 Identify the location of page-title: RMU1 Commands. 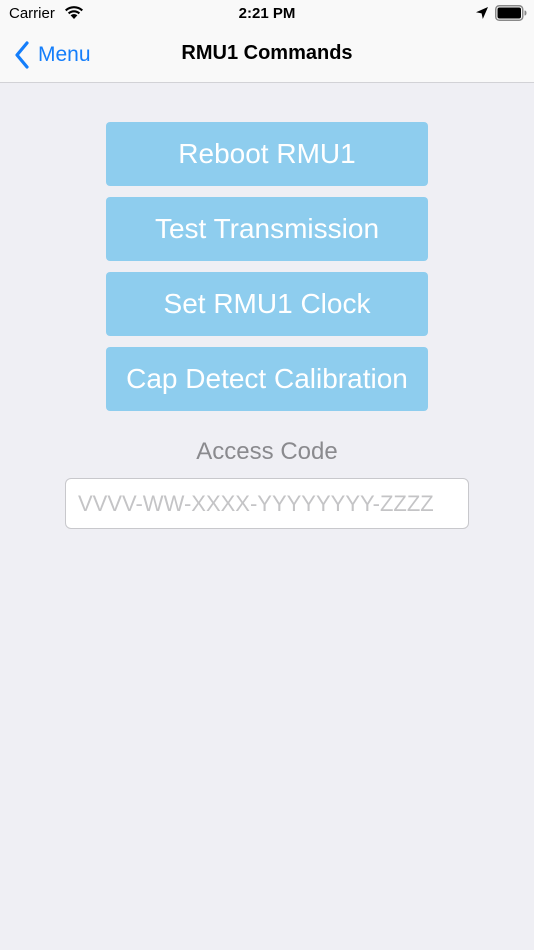
(267, 53).